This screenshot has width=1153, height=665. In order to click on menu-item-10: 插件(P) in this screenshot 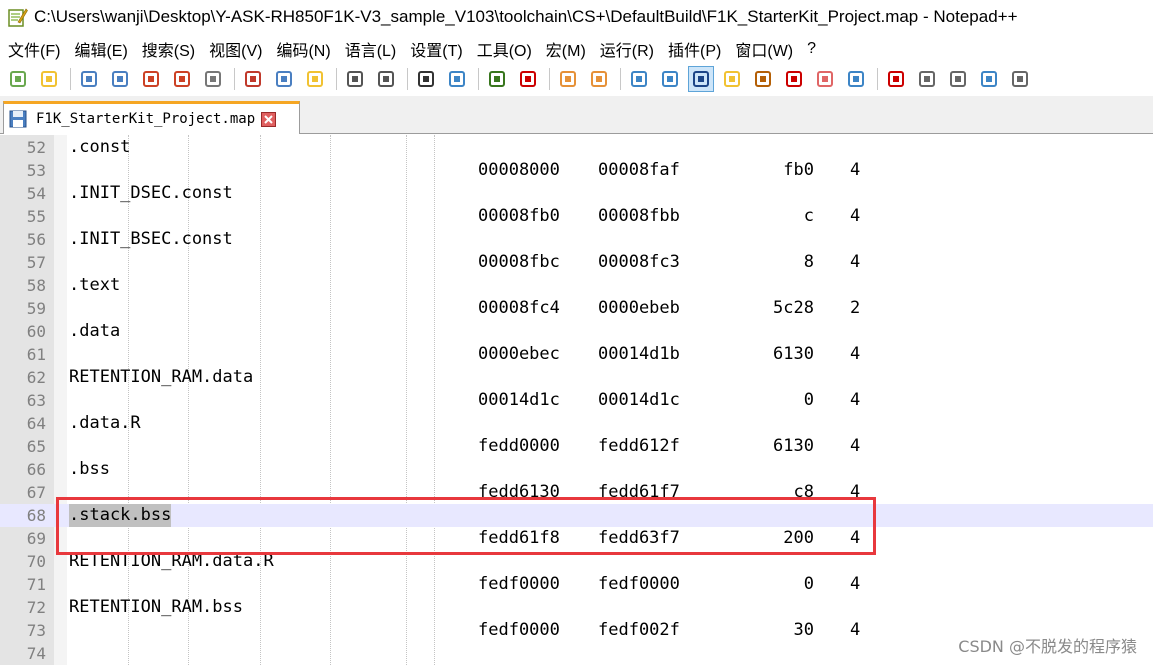, I will do `click(693, 49)`.